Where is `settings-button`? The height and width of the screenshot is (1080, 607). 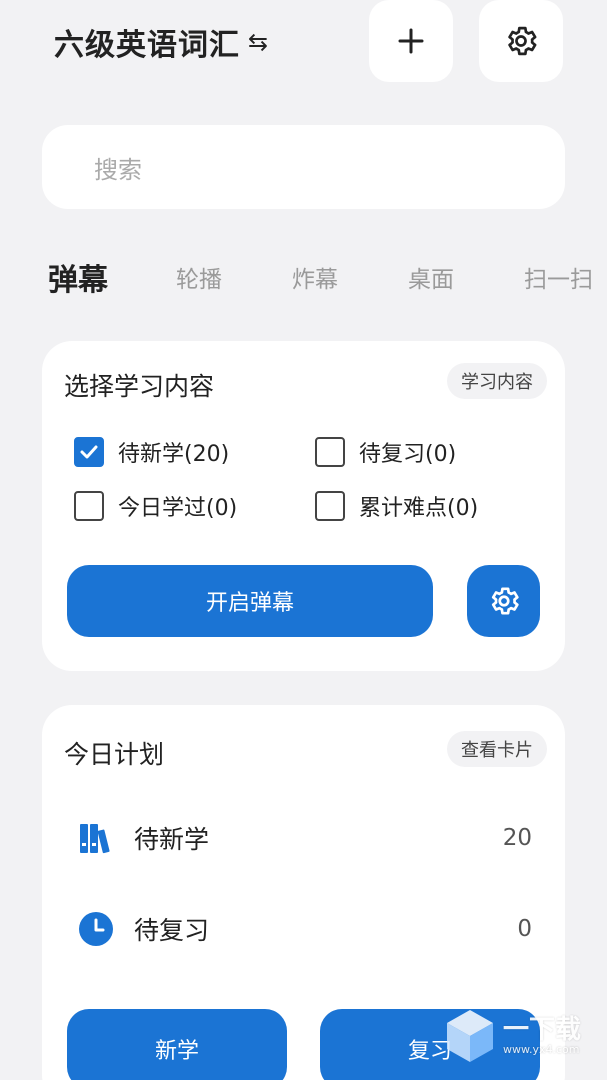 settings-button is located at coordinates (521, 41).